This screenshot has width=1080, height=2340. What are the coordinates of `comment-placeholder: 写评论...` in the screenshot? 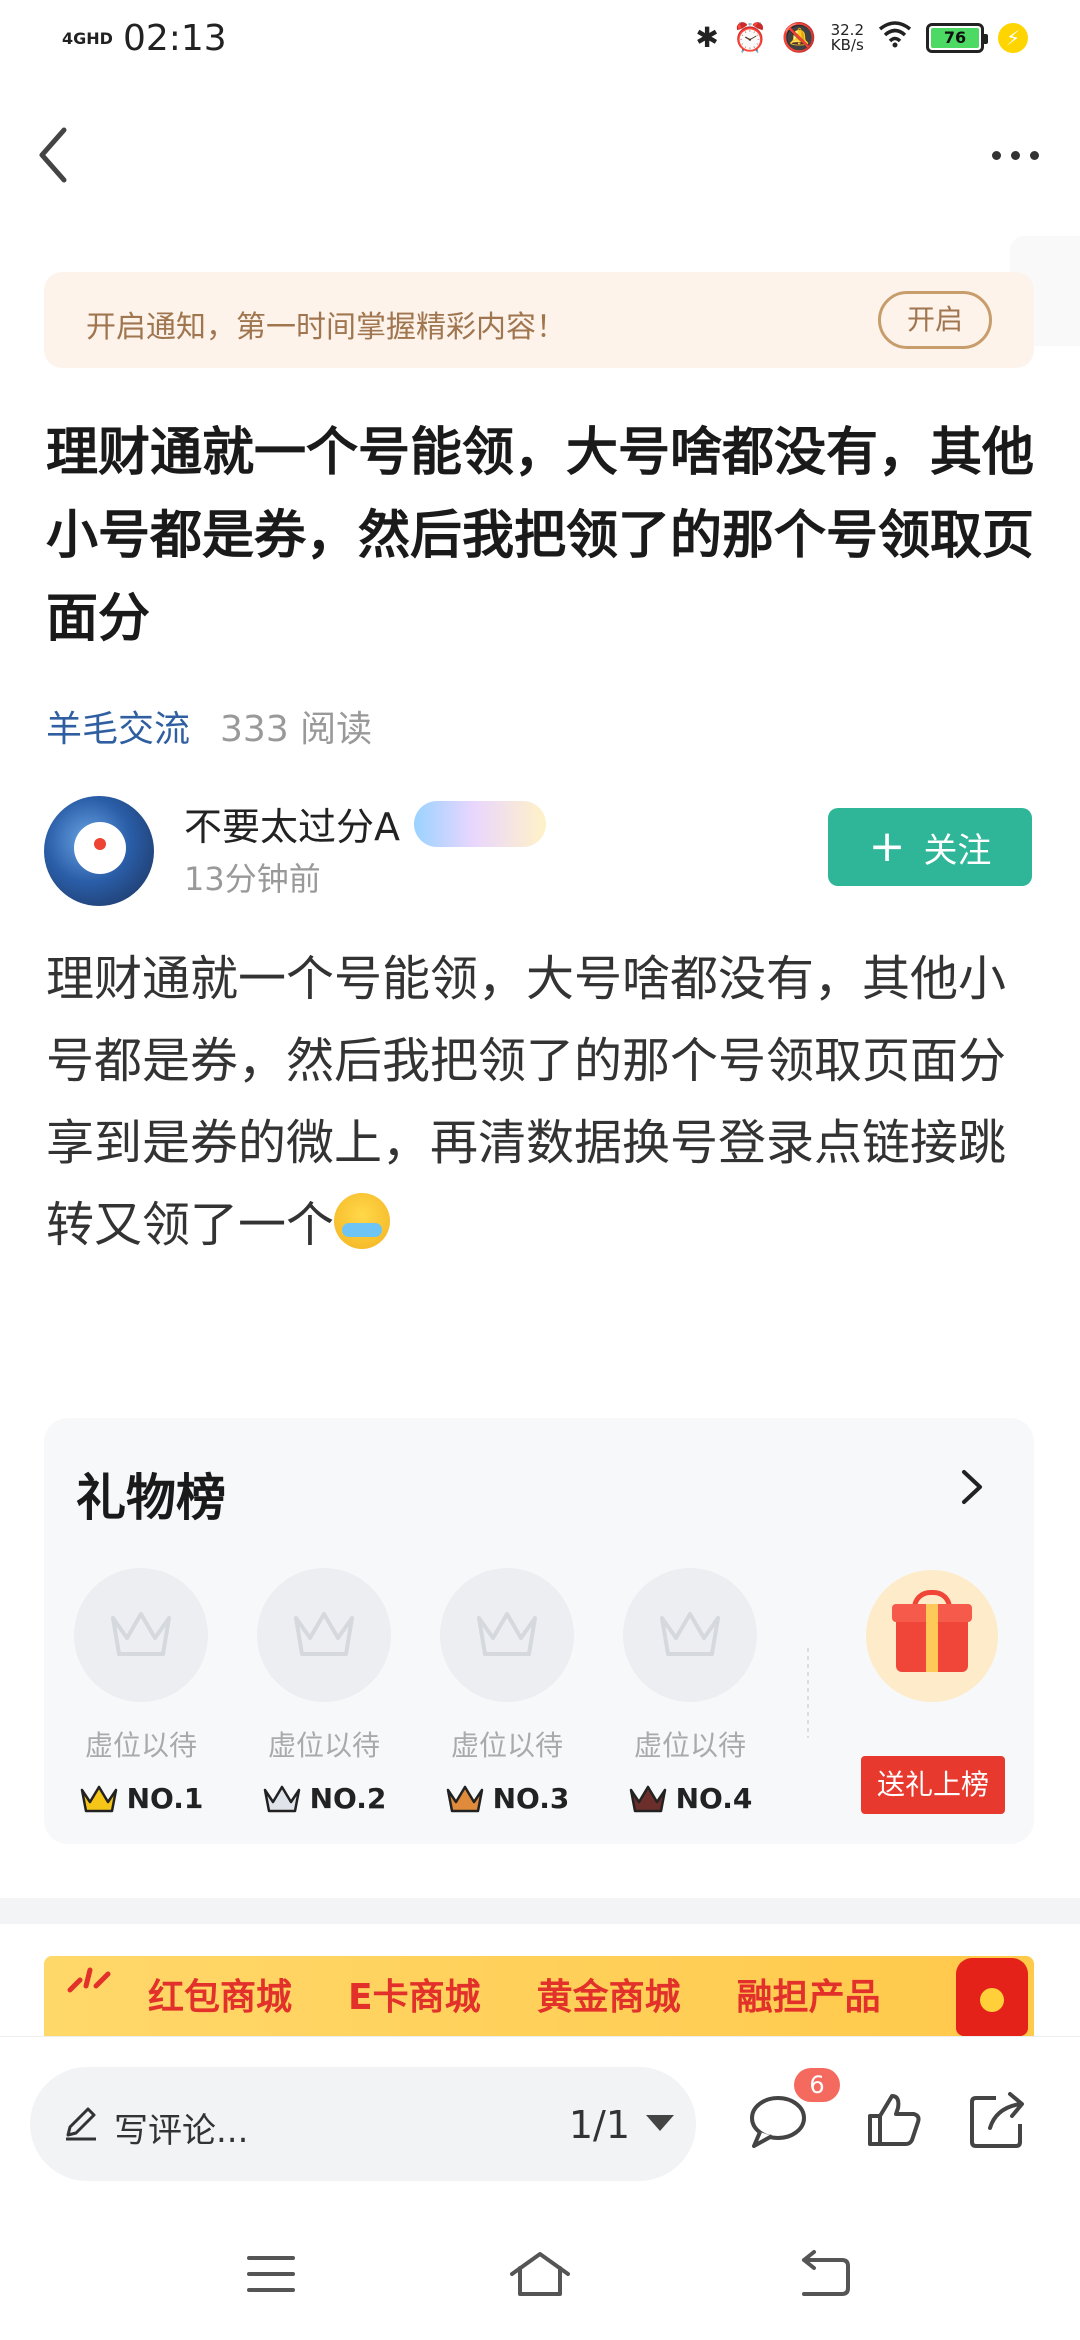 It's located at (181, 2131).